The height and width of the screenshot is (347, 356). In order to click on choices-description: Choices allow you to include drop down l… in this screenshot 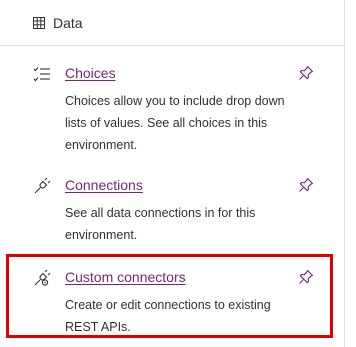, I will do `click(175, 123)`.